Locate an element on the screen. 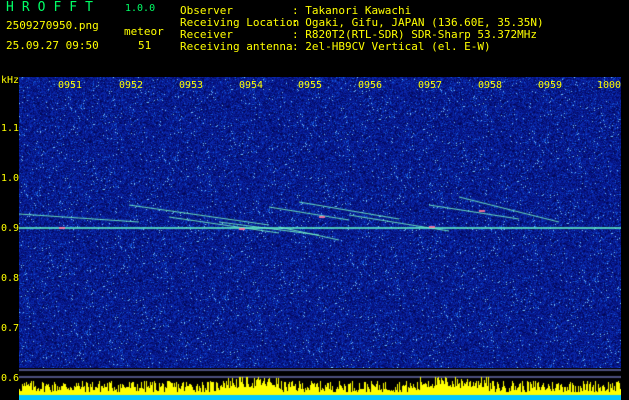 The image size is (629, 400). x-tick-1000: 1000 is located at coordinates (609, 85).